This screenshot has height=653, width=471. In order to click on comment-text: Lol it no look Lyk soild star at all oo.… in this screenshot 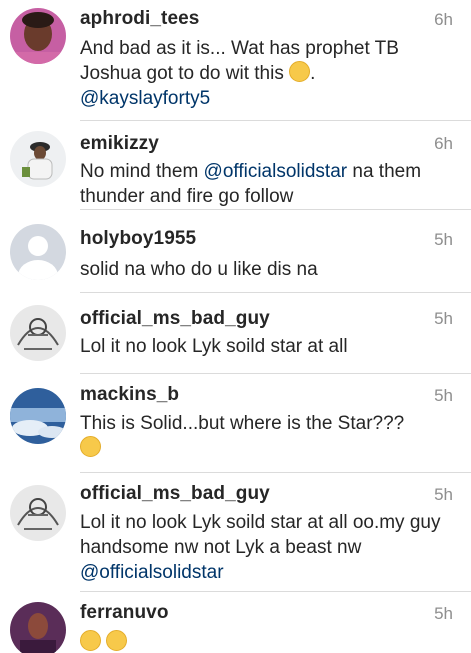, I will do `click(266, 547)`.